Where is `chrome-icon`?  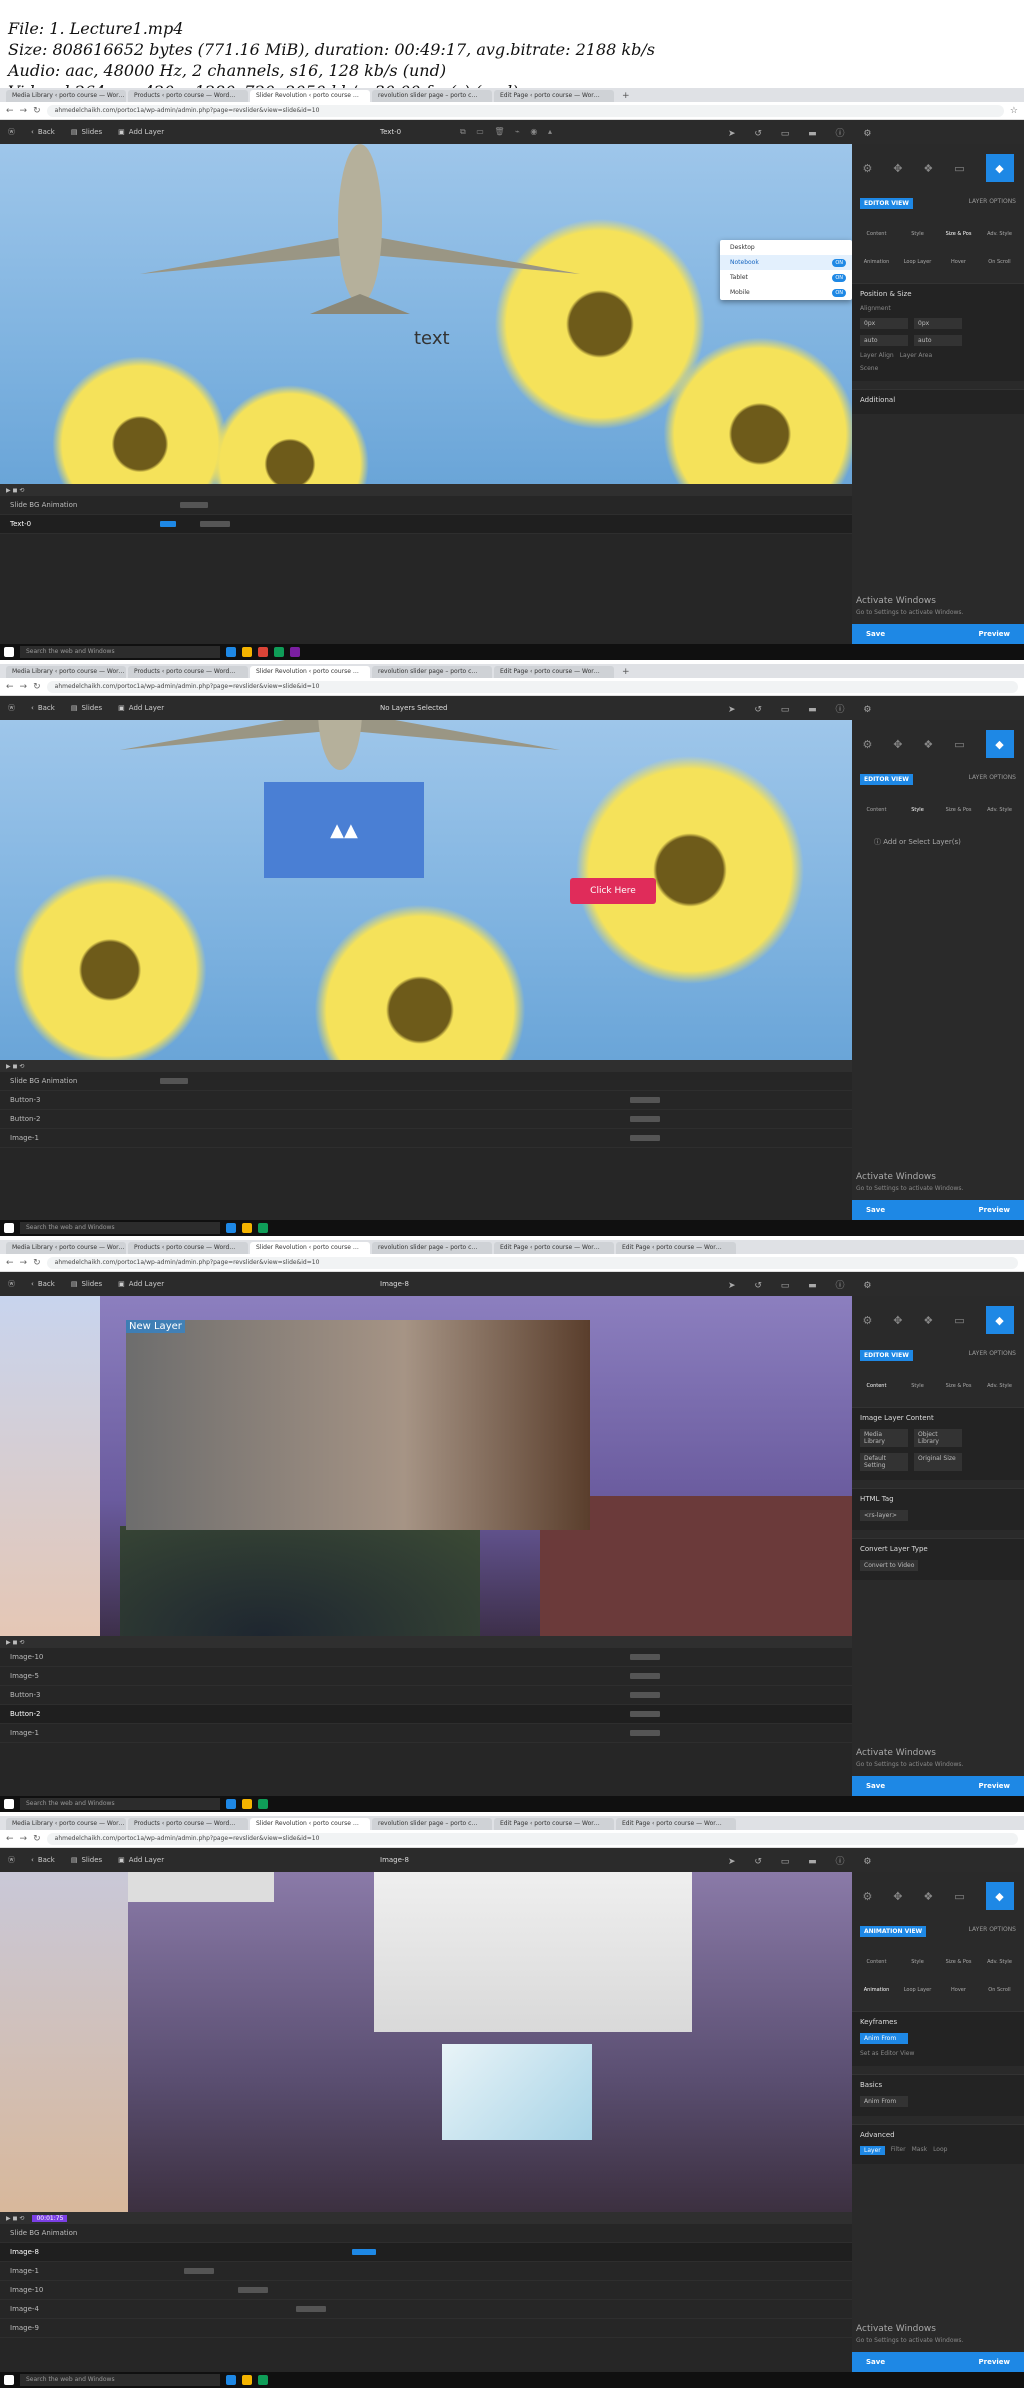
chrome-icon is located at coordinates (279, 652).